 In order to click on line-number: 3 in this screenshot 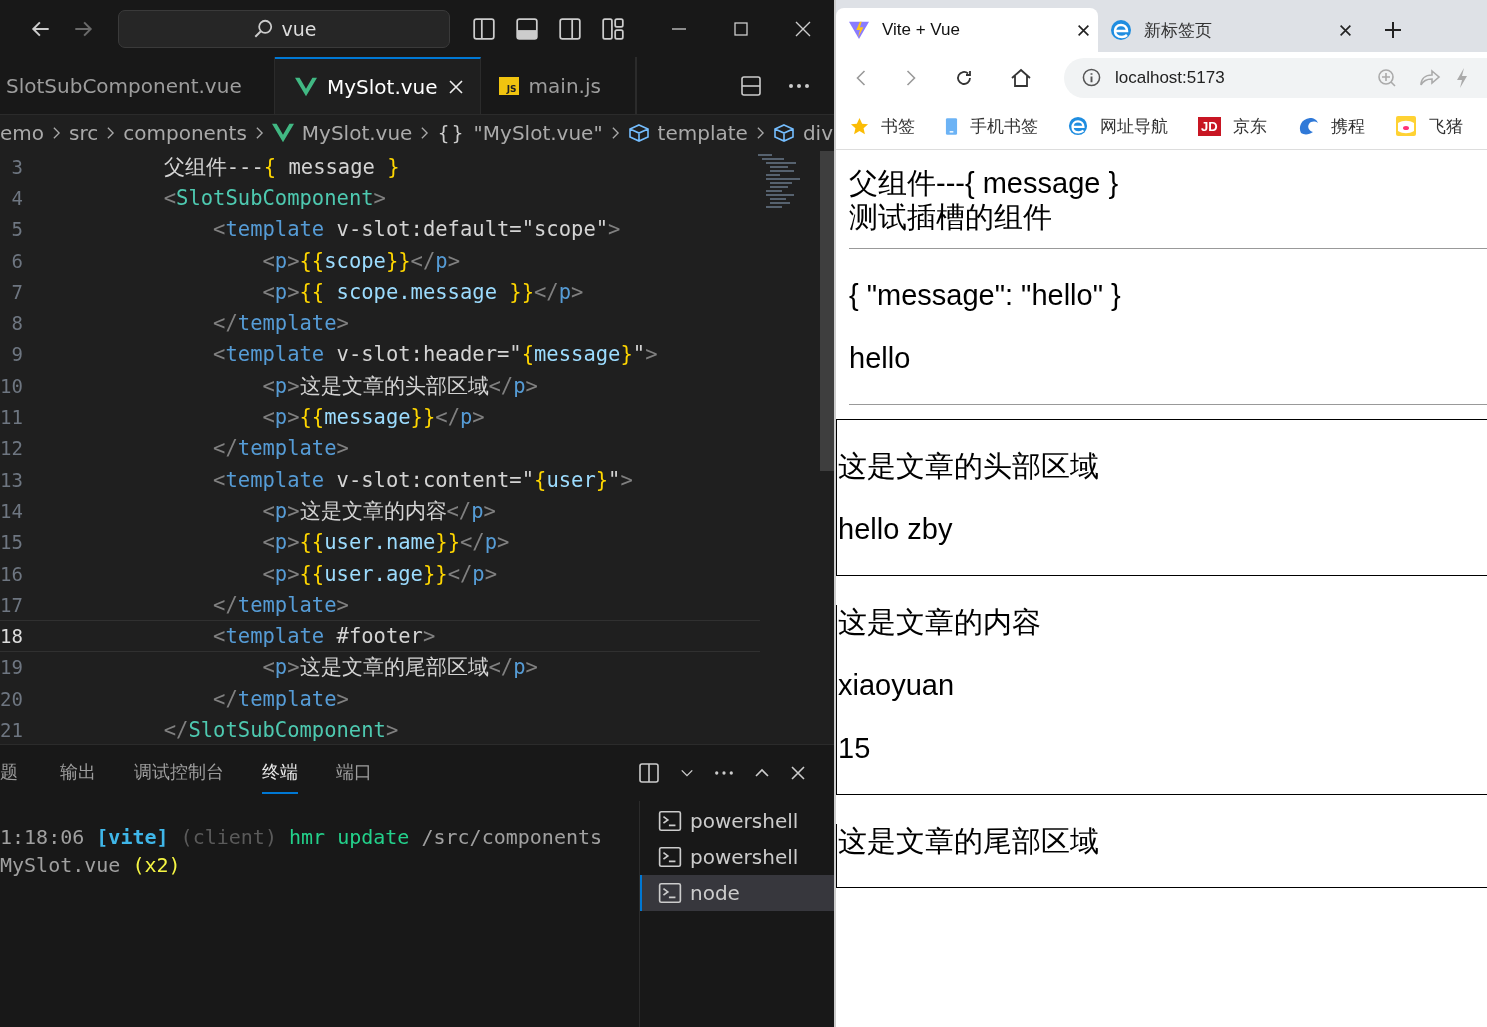, I will do `click(16, 166)`.